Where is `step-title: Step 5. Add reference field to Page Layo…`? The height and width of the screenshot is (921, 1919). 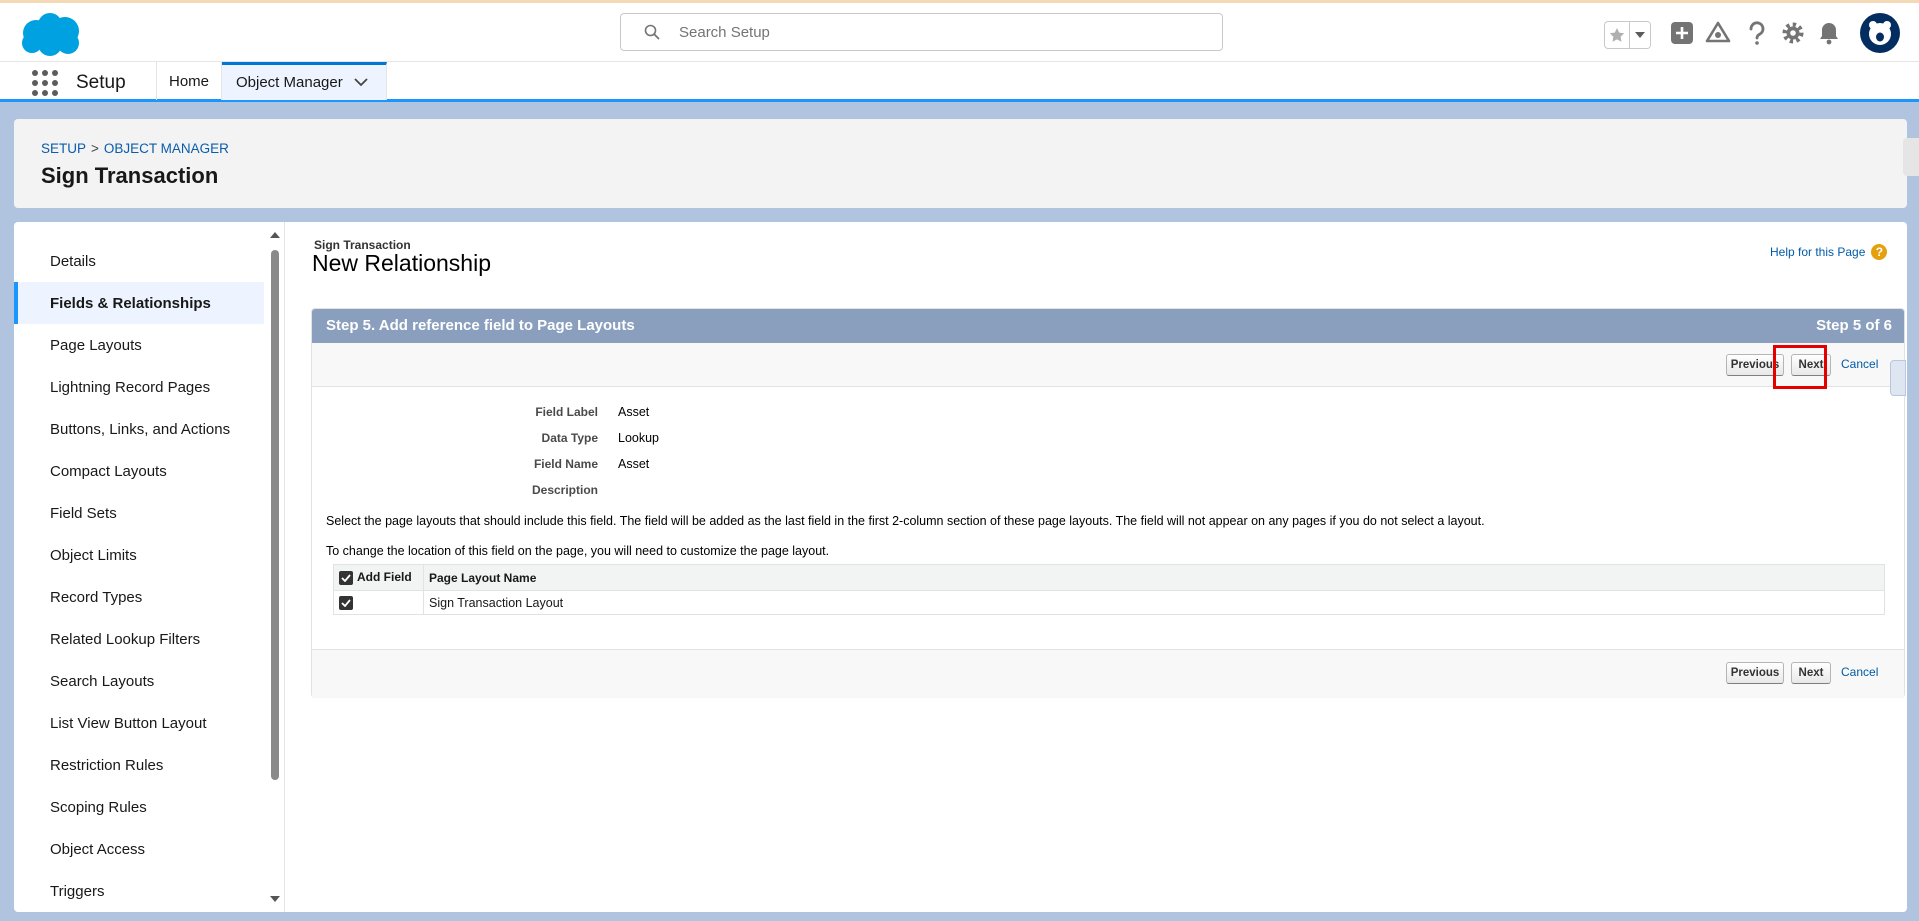 step-title: Step 5. Add reference field to Page Layo… is located at coordinates (480, 325).